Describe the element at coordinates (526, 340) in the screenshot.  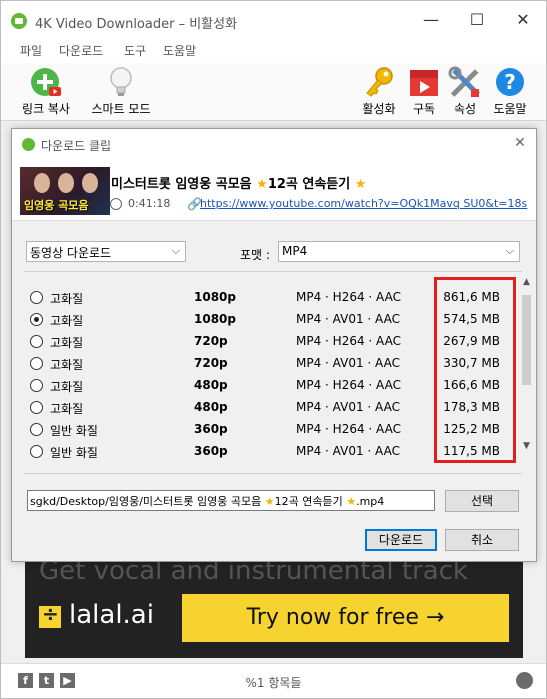
I see `scrollbar-thumb` at that location.